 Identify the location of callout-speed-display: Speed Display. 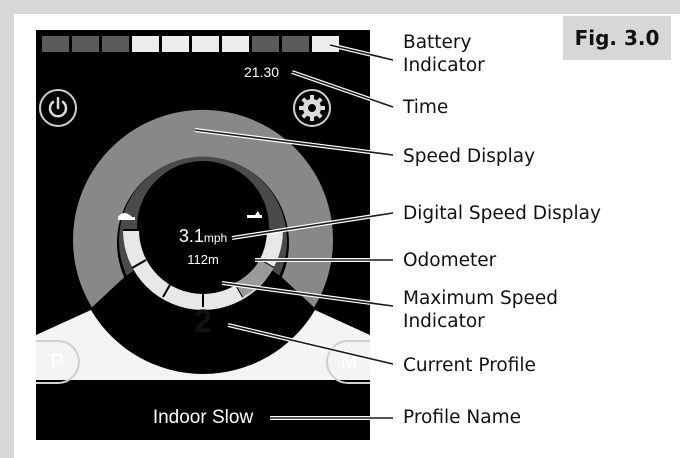
(469, 156).